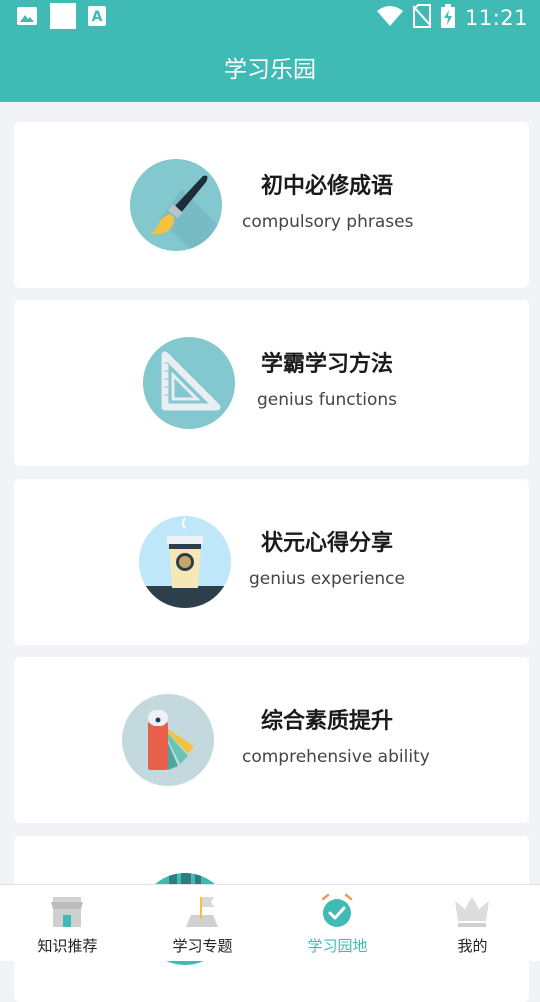 This screenshot has height=1002, width=540. Describe the element at coordinates (168, 740) in the screenshot. I see `color-swatch-icon` at that location.